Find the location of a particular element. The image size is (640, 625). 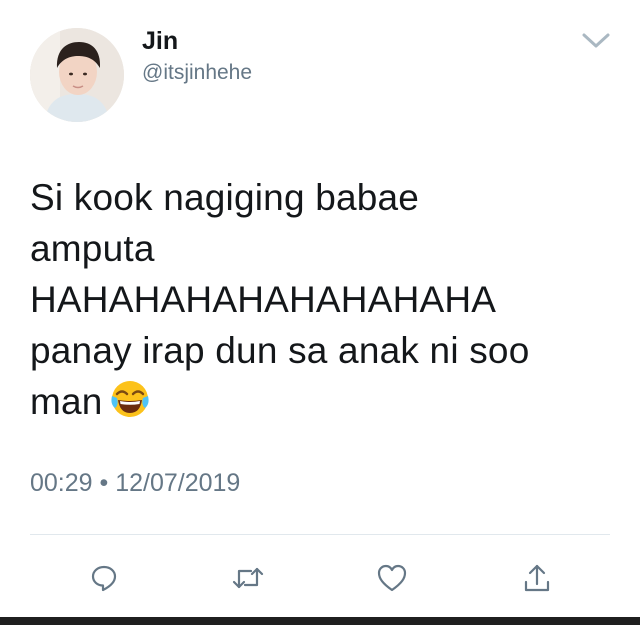

tweet-line: panay irap dun sa anak ni soo is located at coordinates (280, 350).